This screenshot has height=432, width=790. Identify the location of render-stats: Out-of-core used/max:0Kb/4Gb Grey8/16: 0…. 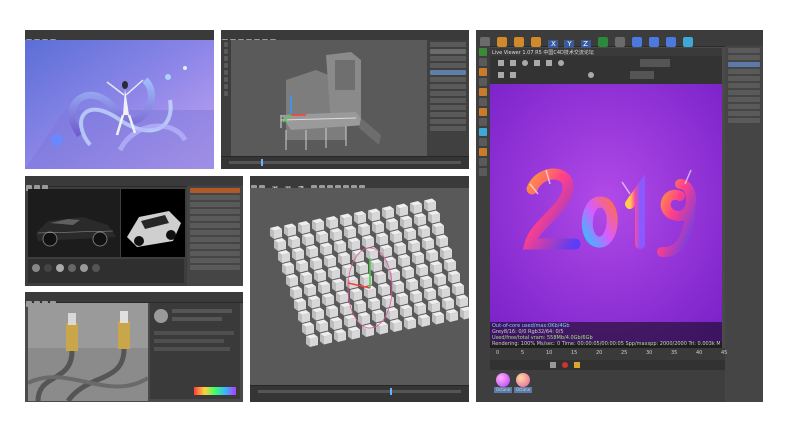
(606, 335).